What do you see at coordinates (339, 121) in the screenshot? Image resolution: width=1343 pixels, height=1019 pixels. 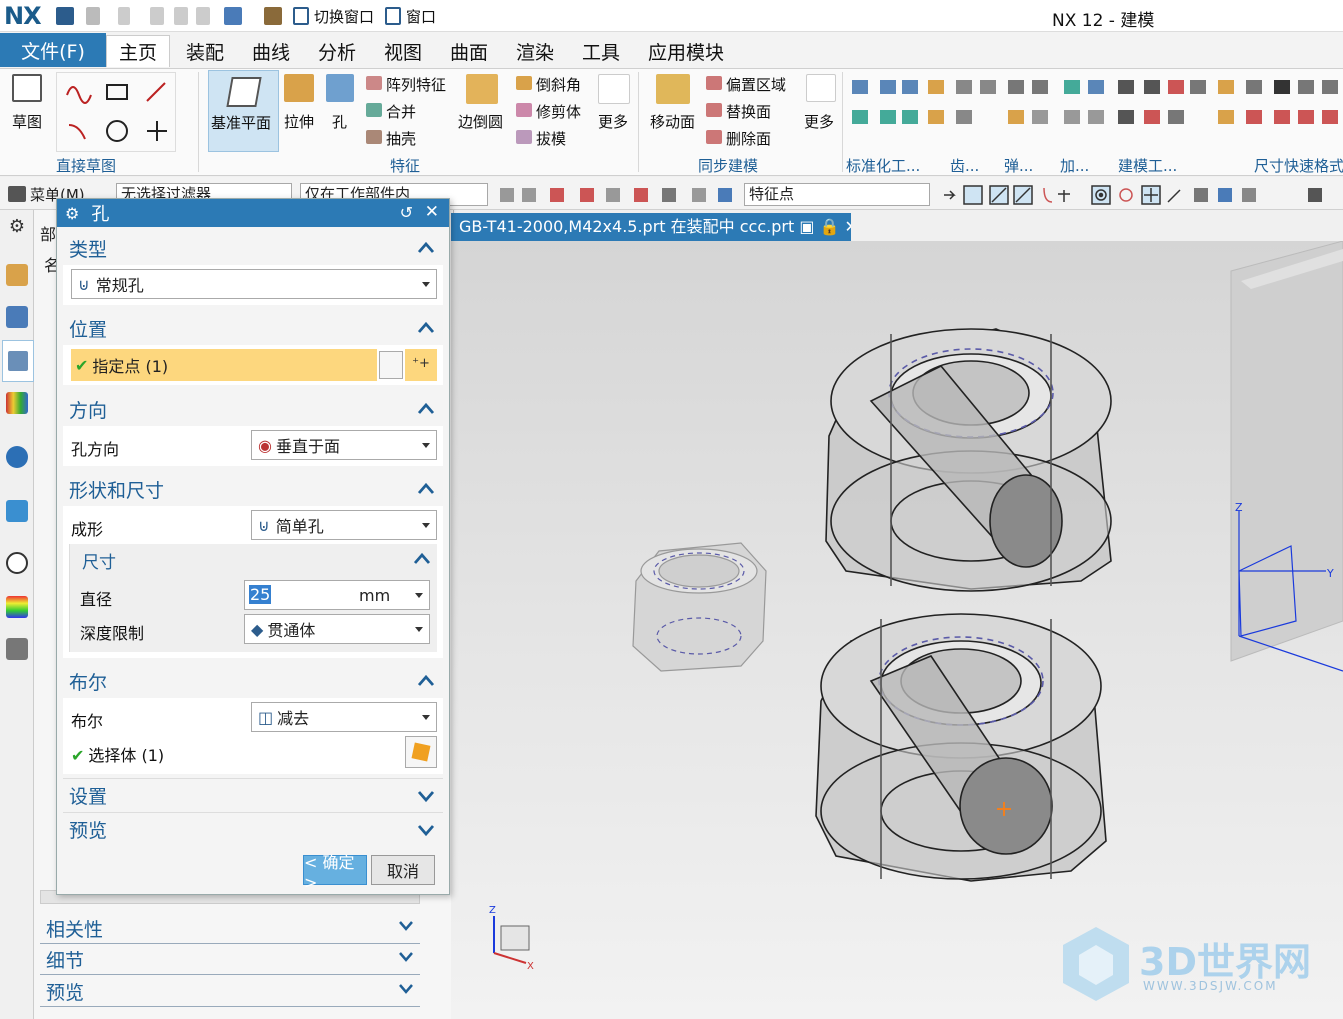 I see `hole-button: 孔` at bounding box center [339, 121].